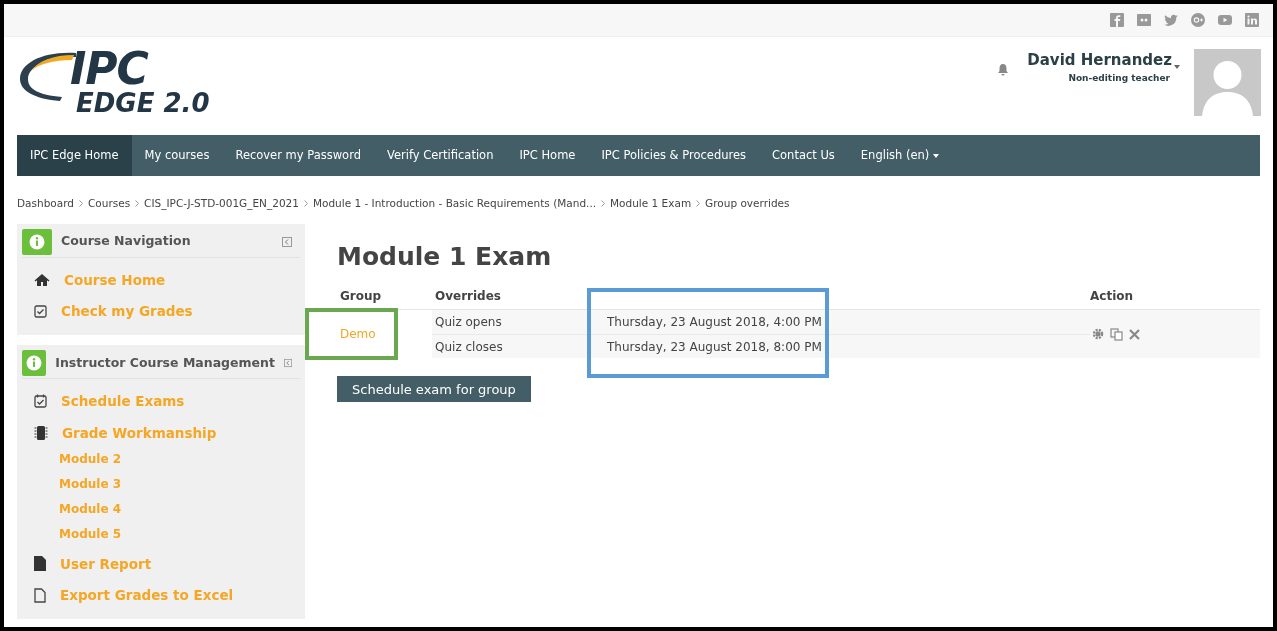 The height and width of the screenshot is (631, 1277). What do you see at coordinates (1112, 297) in the screenshot?
I see `column-header: Action` at bounding box center [1112, 297].